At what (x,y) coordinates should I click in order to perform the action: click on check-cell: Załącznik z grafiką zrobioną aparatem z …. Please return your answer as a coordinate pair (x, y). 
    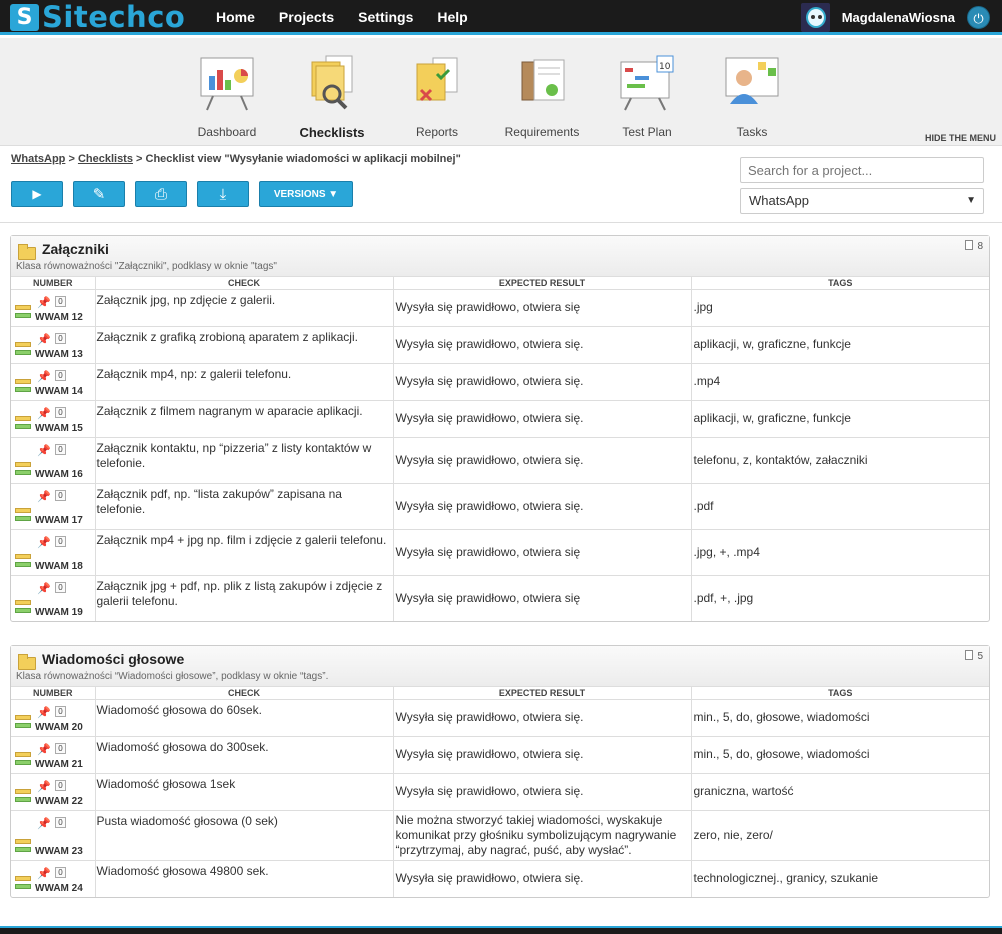
    Looking at the image, I should click on (244, 344).